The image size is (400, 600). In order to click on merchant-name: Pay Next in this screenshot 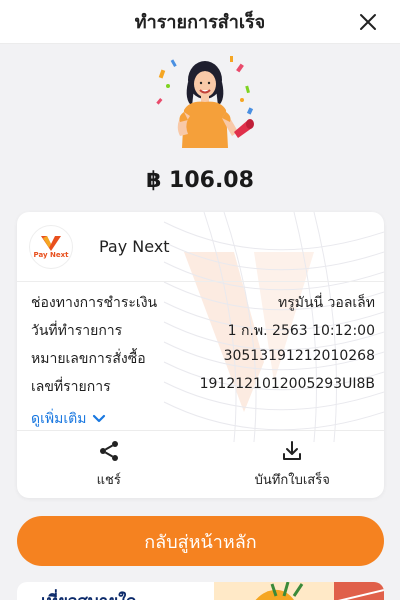, I will do `click(134, 246)`.